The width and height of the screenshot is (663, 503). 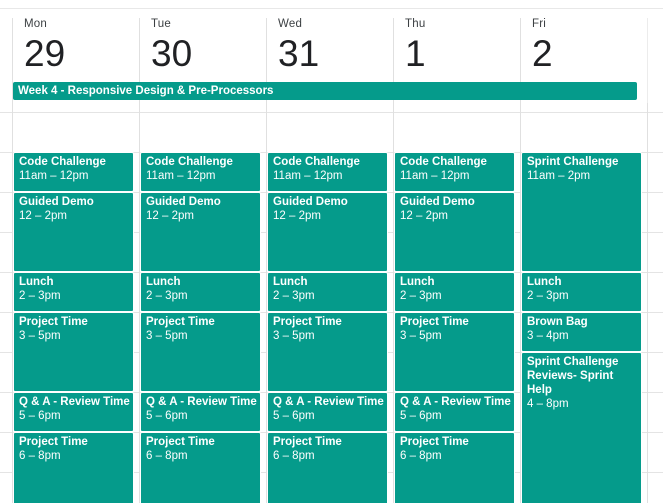 What do you see at coordinates (581, 212) in the screenshot?
I see `calendar-event: Sprint Challenge 11am – 2pm` at bounding box center [581, 212].